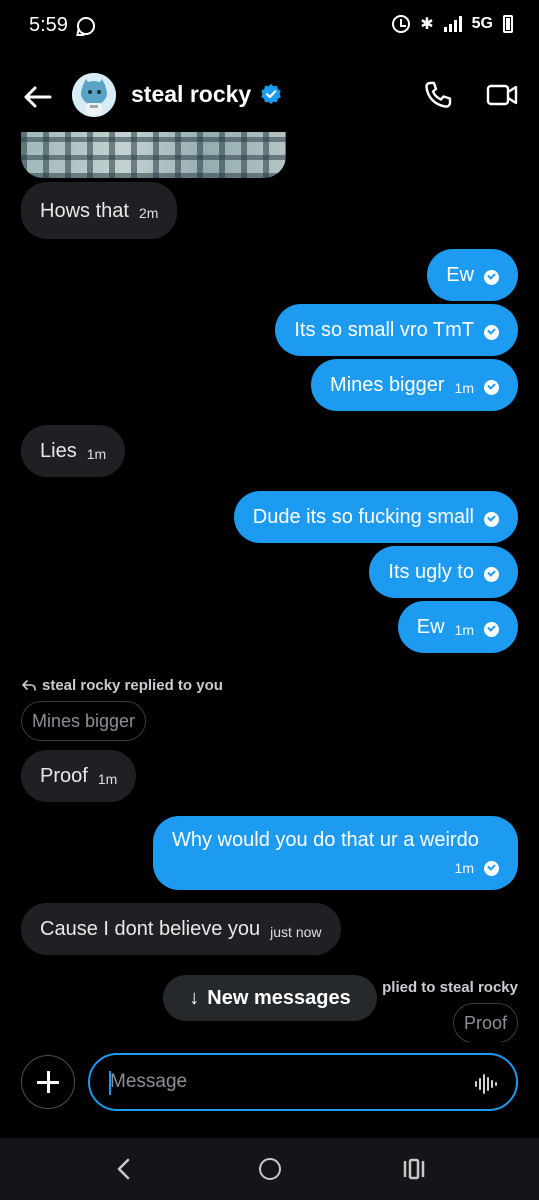 Image resolution: width=539 pixels, height=1200 pixels. I want to click on nav-recents-icon, so click(414, 1169).